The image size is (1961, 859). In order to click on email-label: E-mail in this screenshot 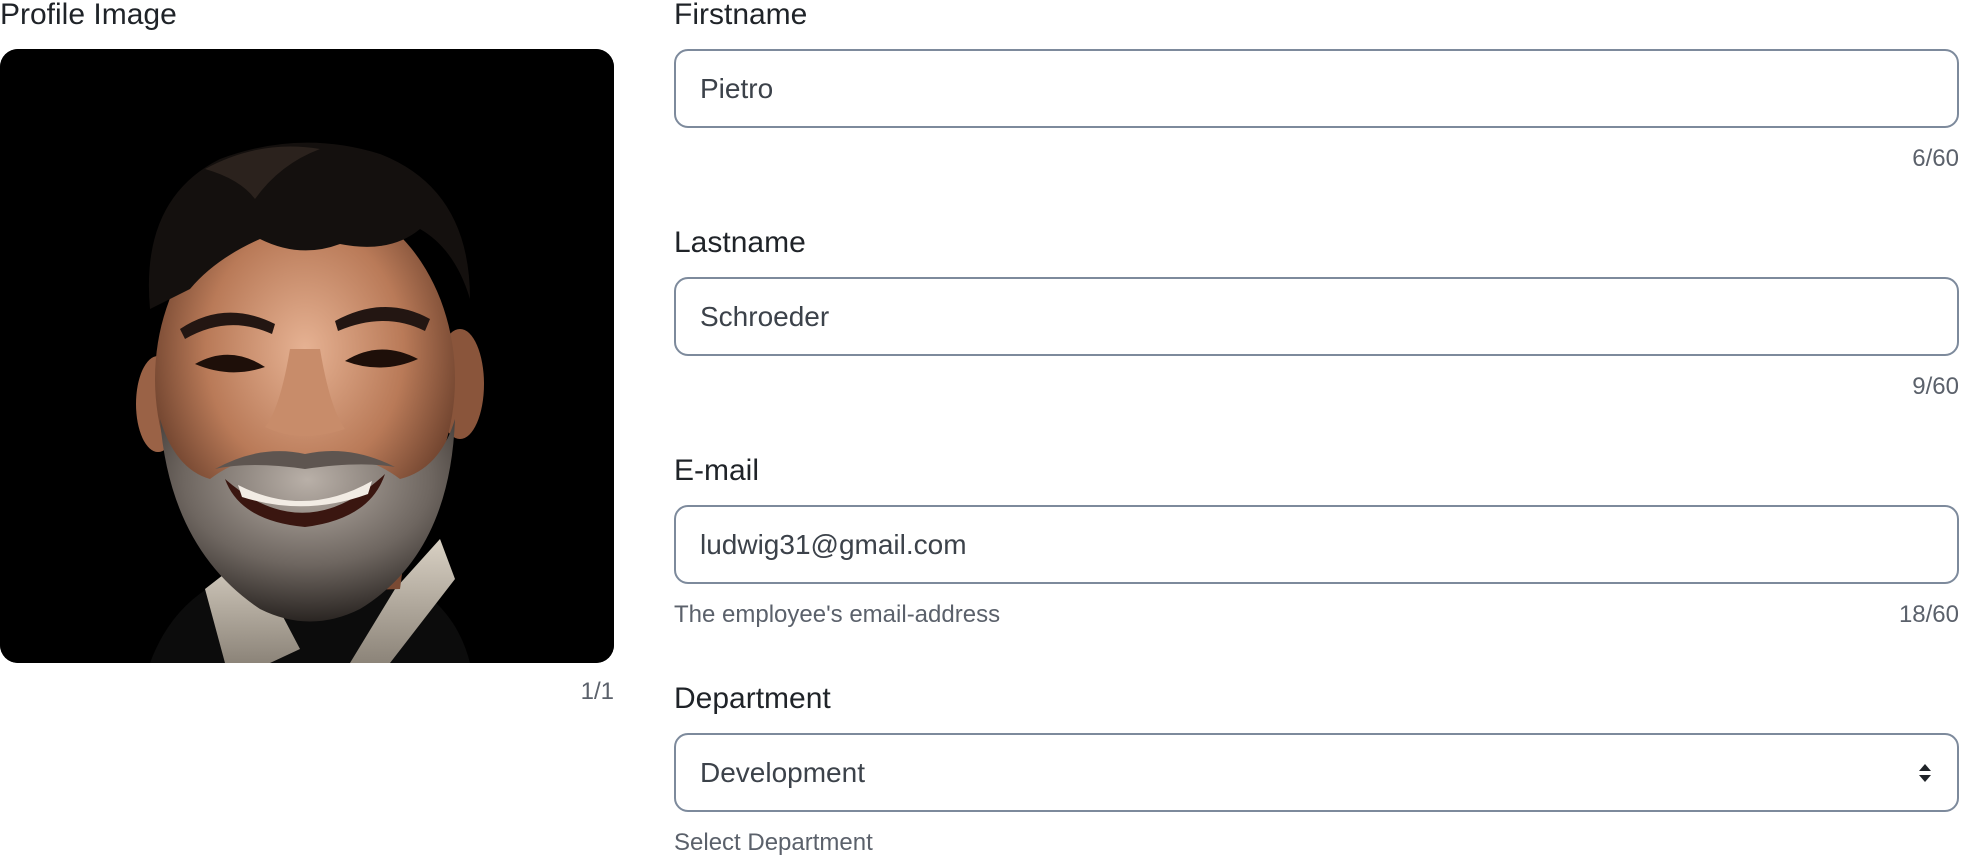, I will do `click(717, 470)`.